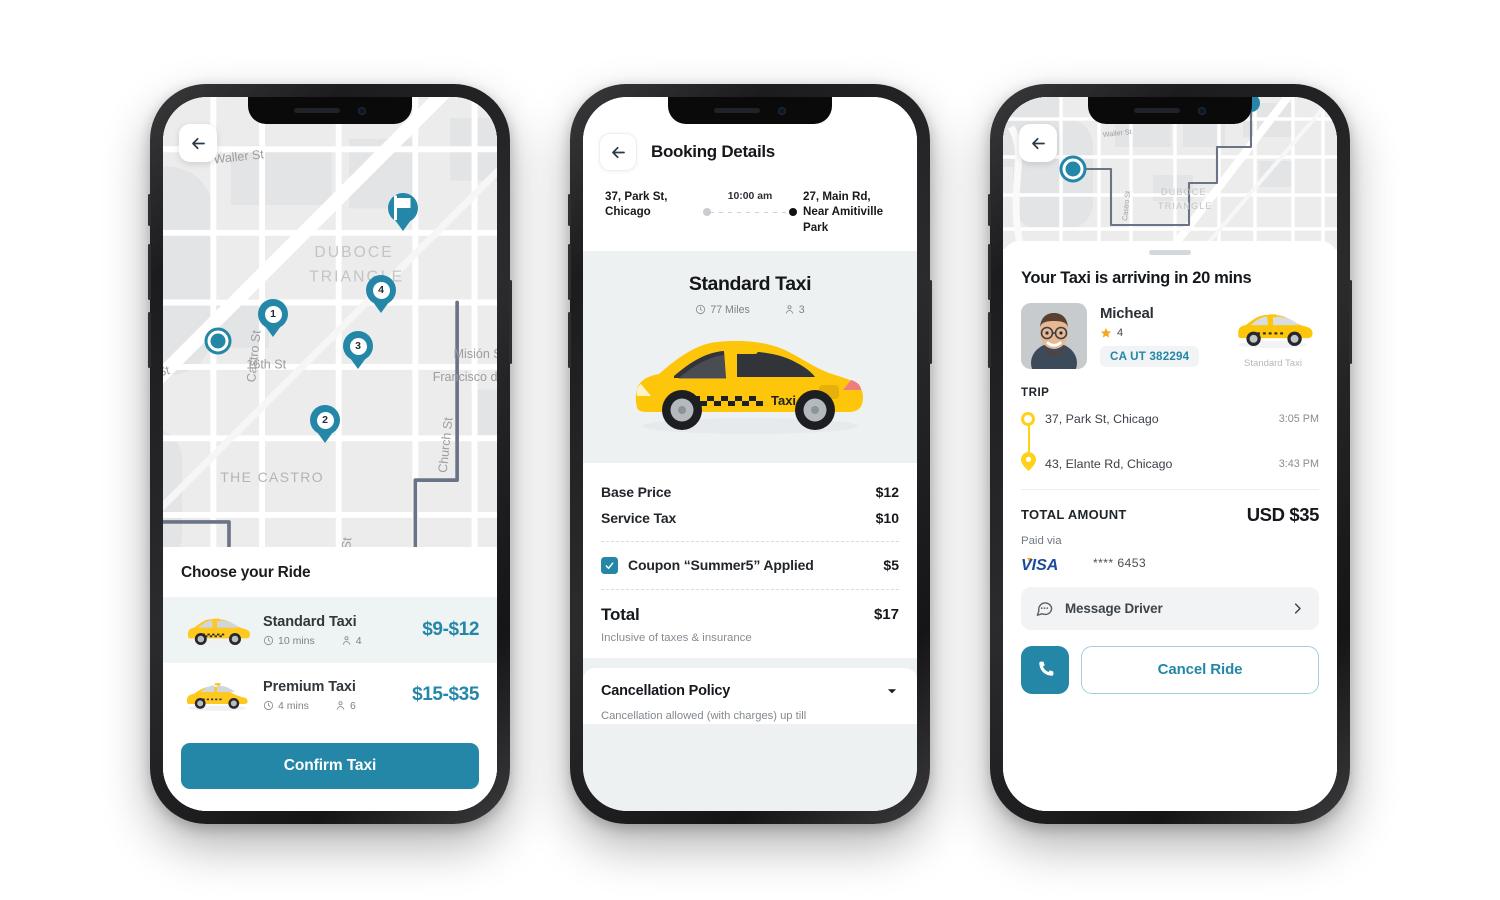  What do you see at coordinates (636, 204) in the screenshot?
I see `pickup-address: 37, Park St, Chicago` at bounding box center [636, 204].